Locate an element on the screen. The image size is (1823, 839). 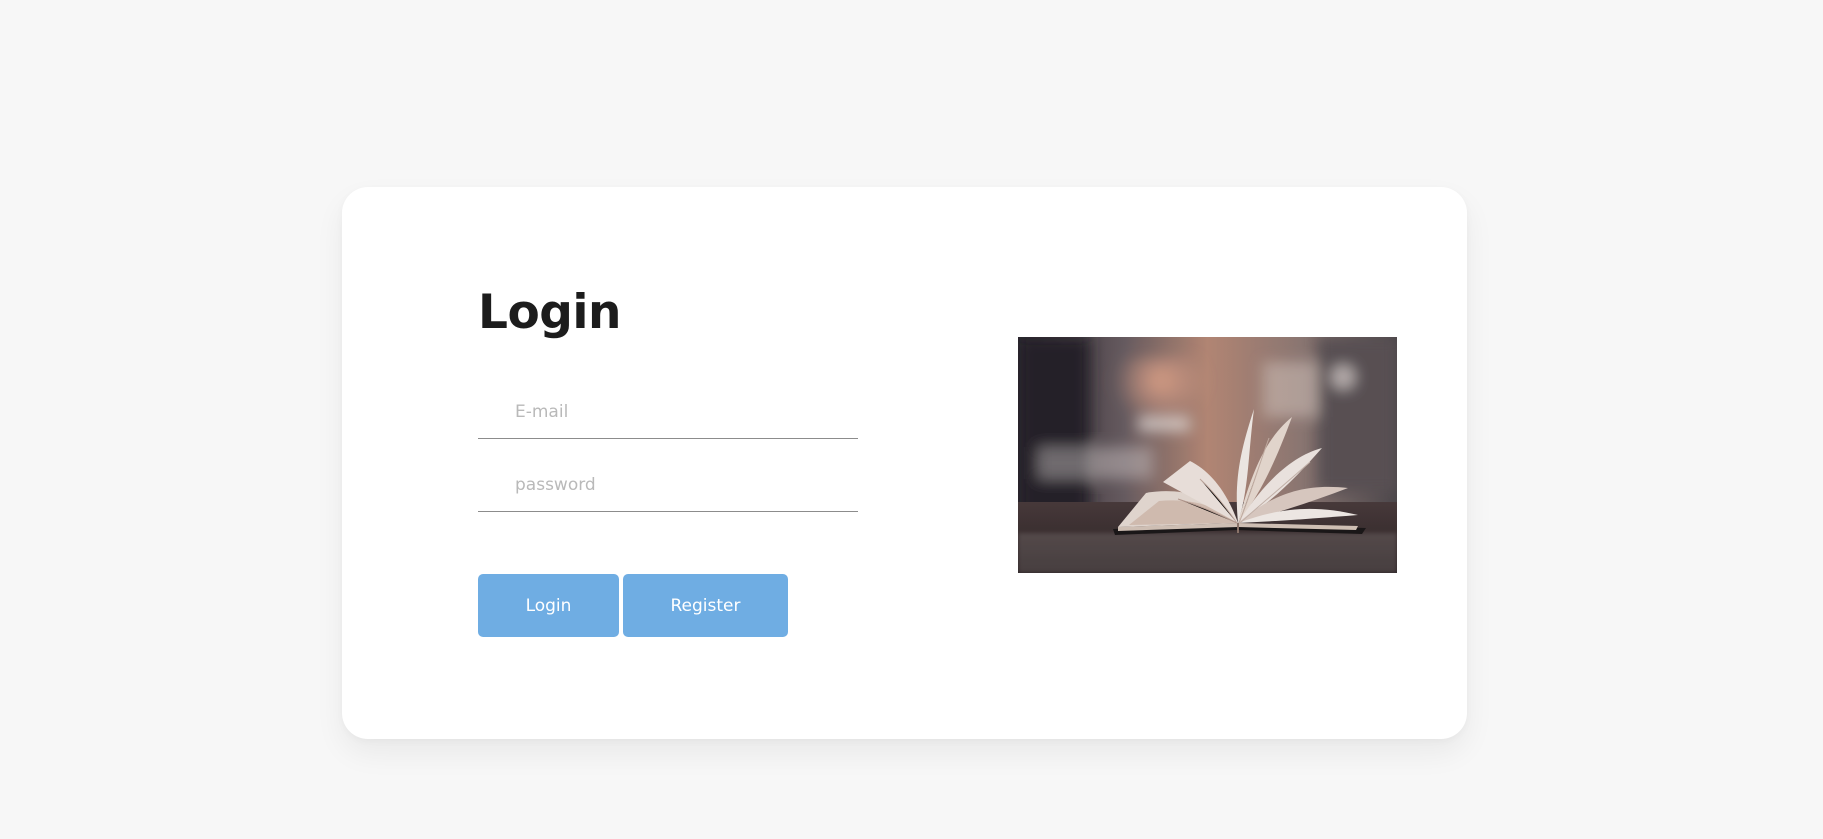
password-field-container is located at coordinates (668, 489).